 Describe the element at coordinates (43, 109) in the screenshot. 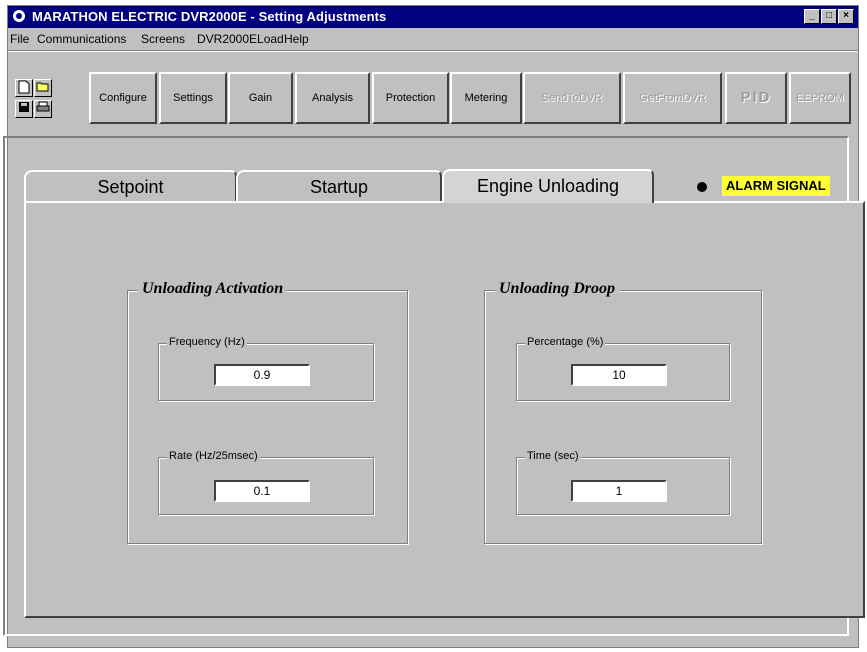

I see `printer-icon` at that location.